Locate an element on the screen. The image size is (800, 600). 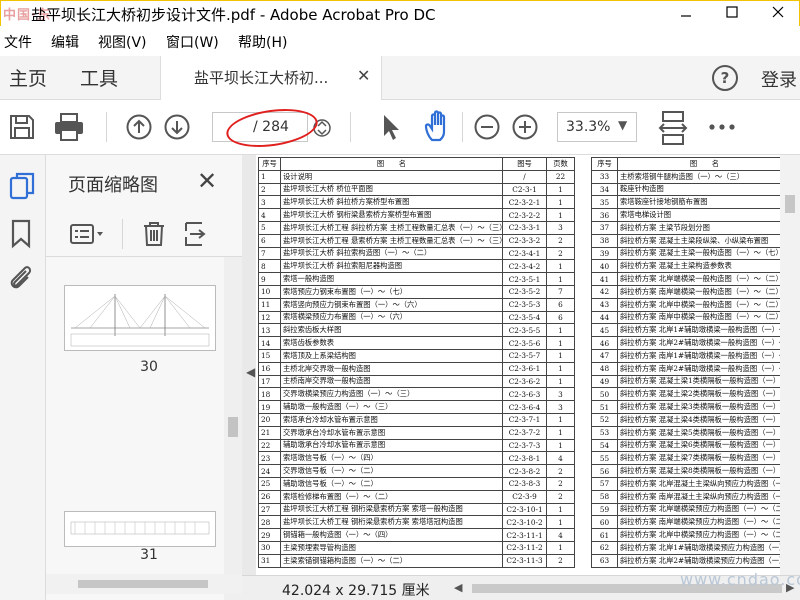
table-cell: C2-3-5-5 is located at coordinates (524, 330).